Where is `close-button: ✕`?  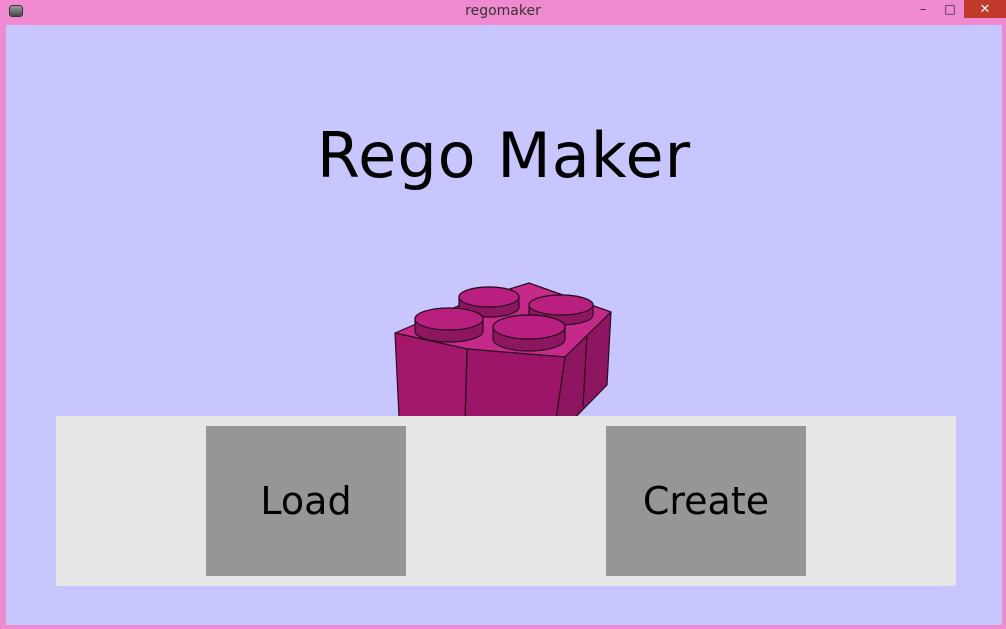 close-button: ✕ is located at coordinates (985, 9).